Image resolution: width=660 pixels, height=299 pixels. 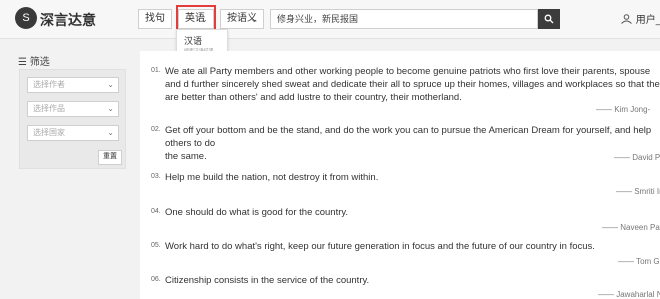 What do you see at coordinates (156, 211) in the screenshot?
I see `quote-number: 04.` at bounding box center [156, 211].